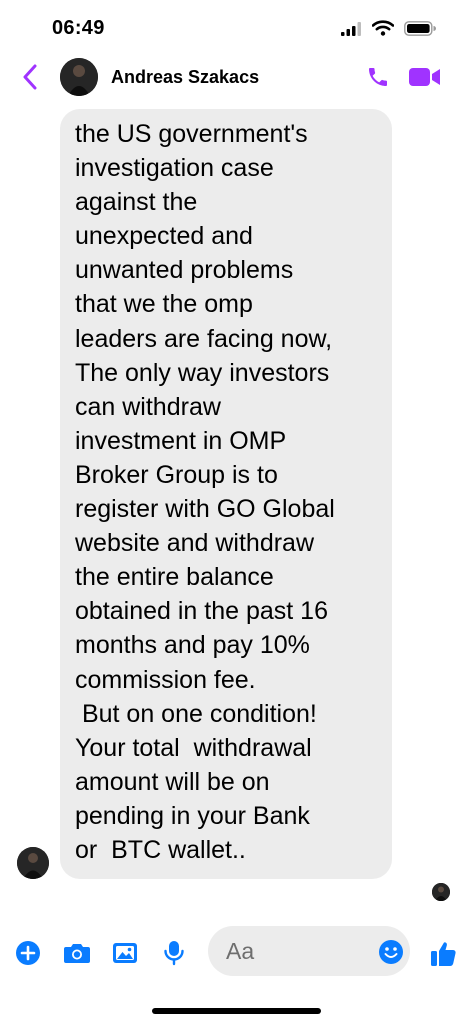 This screenshot has width=473, height=1024. I want to click on contact-avatar, so click(79, 77).